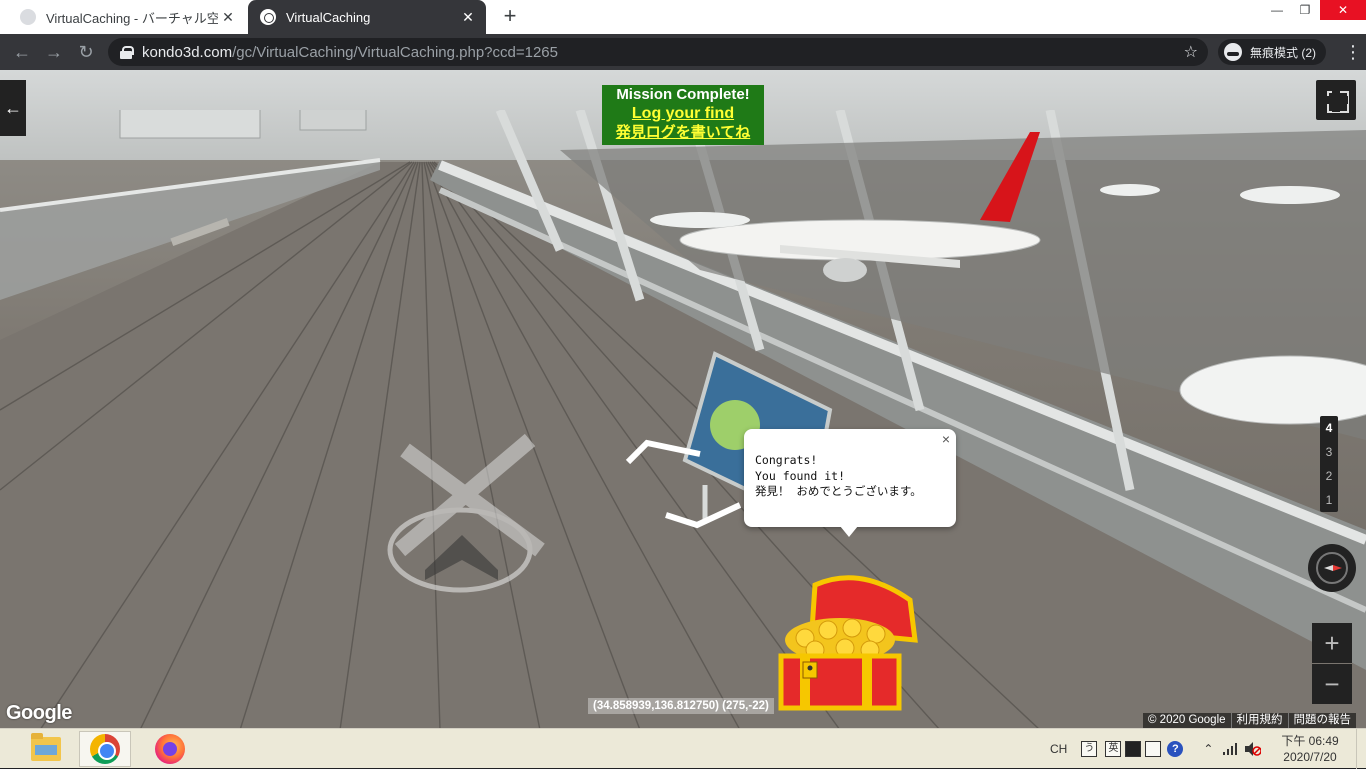 Image resolution: width=1366 pixels, height=769 pixels. Describe the element at coordinates (1332, 684) in the screenshot. I see `zoom-out-button: −` at that location.